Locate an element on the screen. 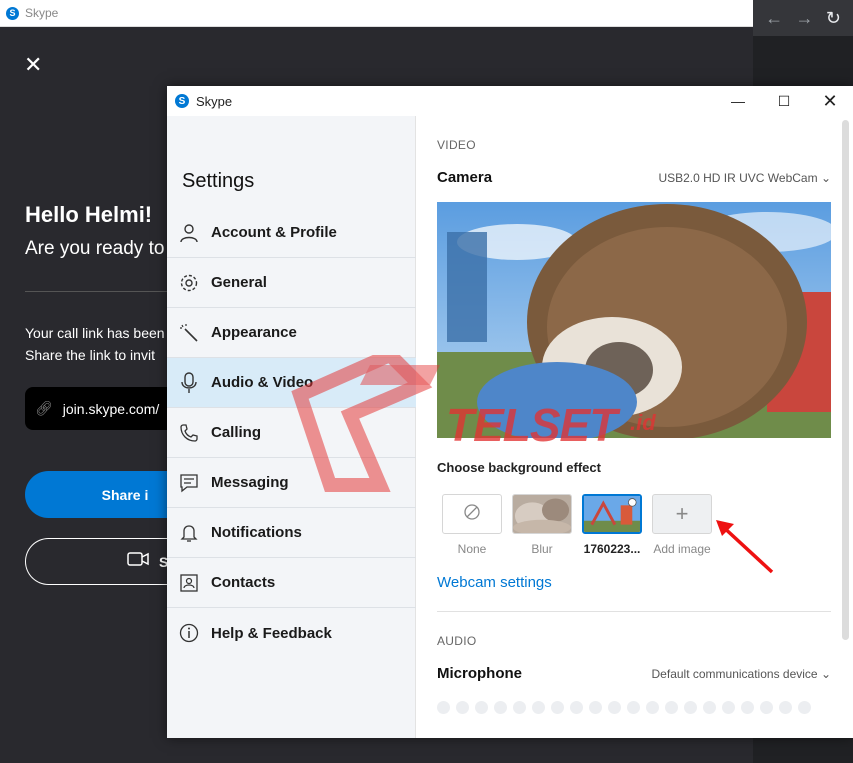  info-icon is located at coordinates (189, 633).